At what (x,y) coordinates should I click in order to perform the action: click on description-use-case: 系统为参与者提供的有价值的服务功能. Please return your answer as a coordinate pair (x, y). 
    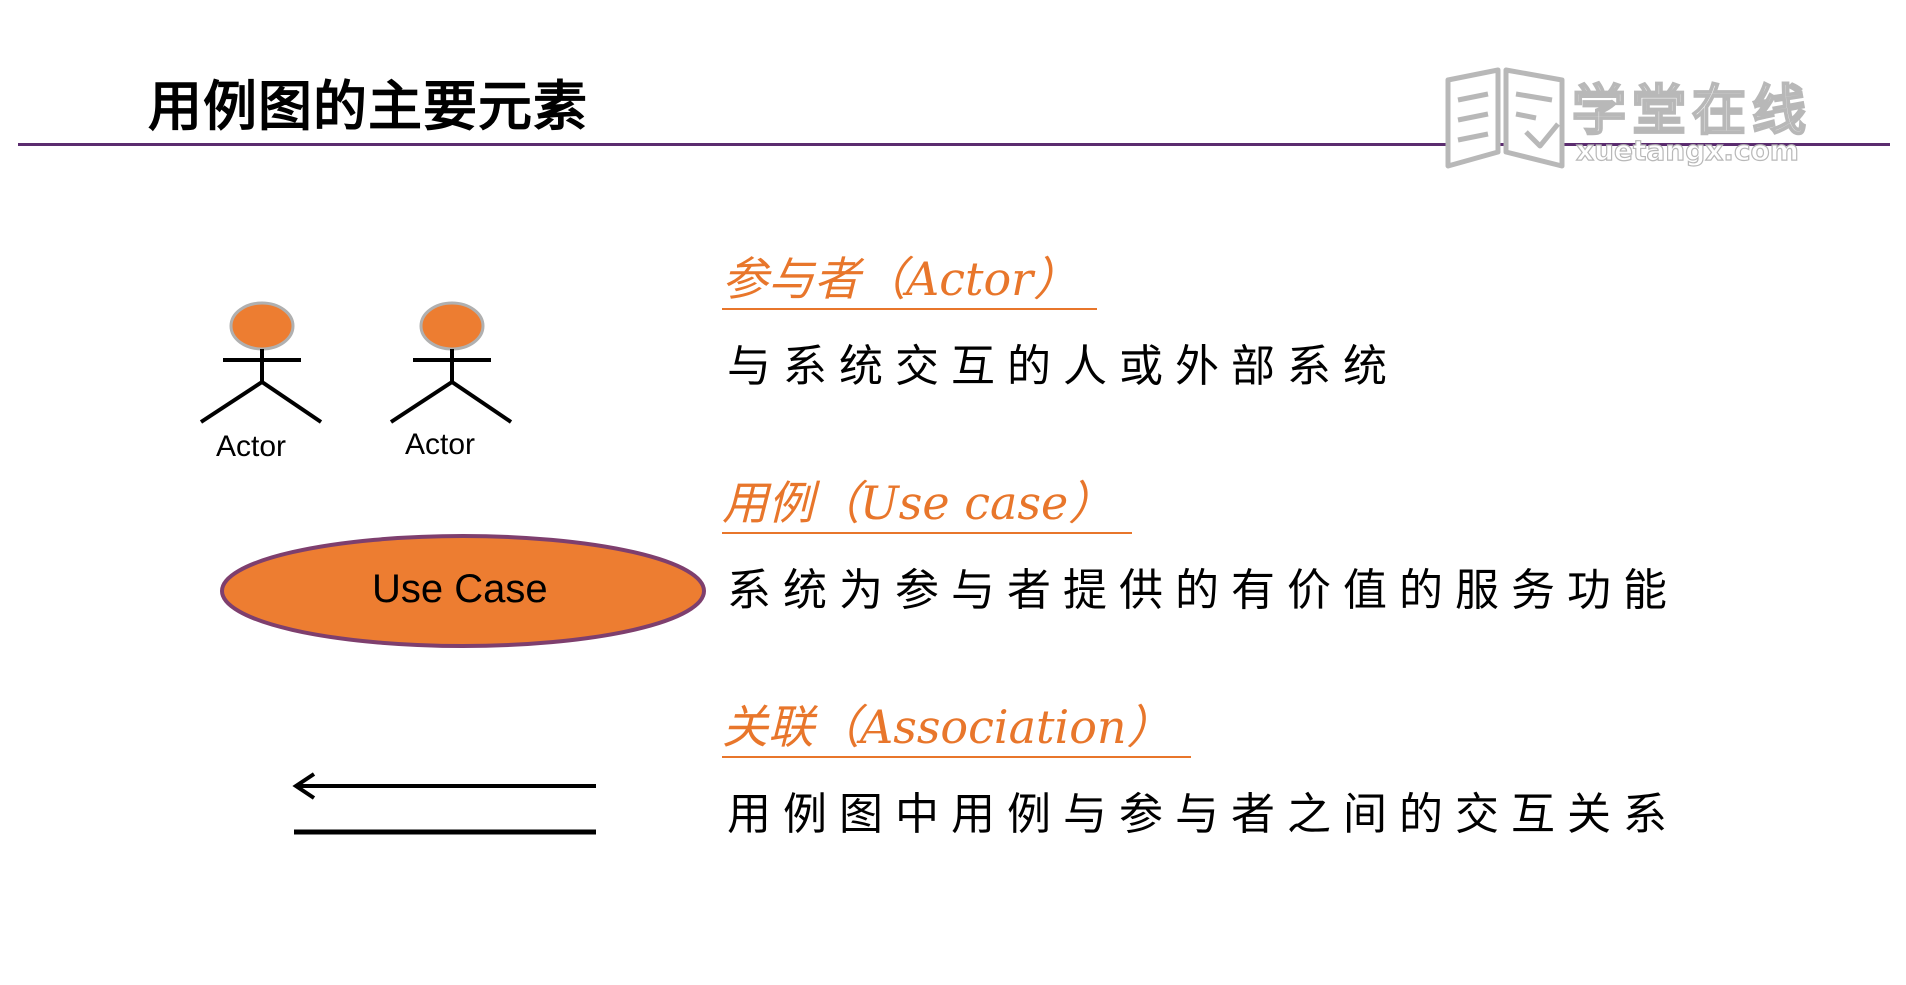
    Looking at the image, I should click on (1203, 590).